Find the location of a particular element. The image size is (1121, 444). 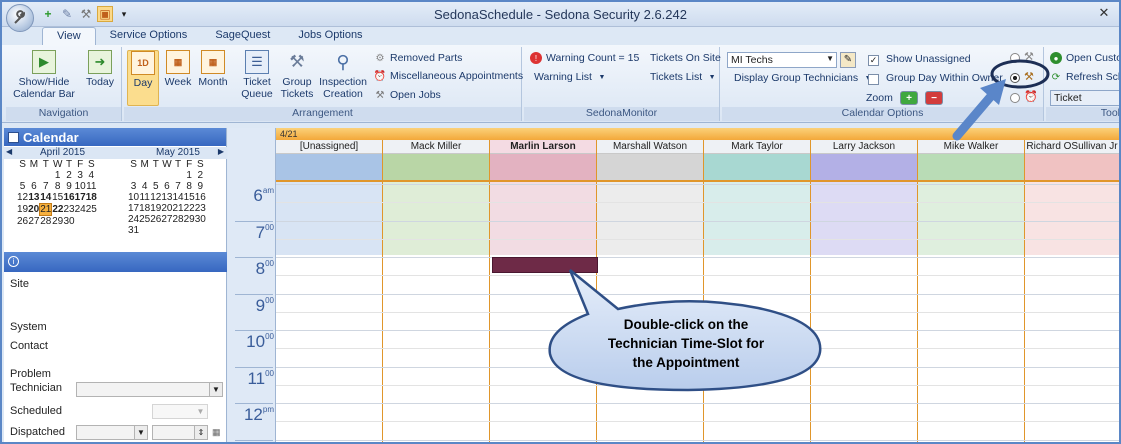

annotation-overlay is located at coordinates (1001, 100).